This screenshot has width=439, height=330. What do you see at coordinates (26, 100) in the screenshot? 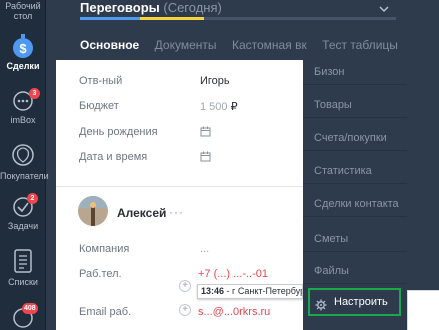
I see `chat-icon: 3` at bounding box center [26, 100].